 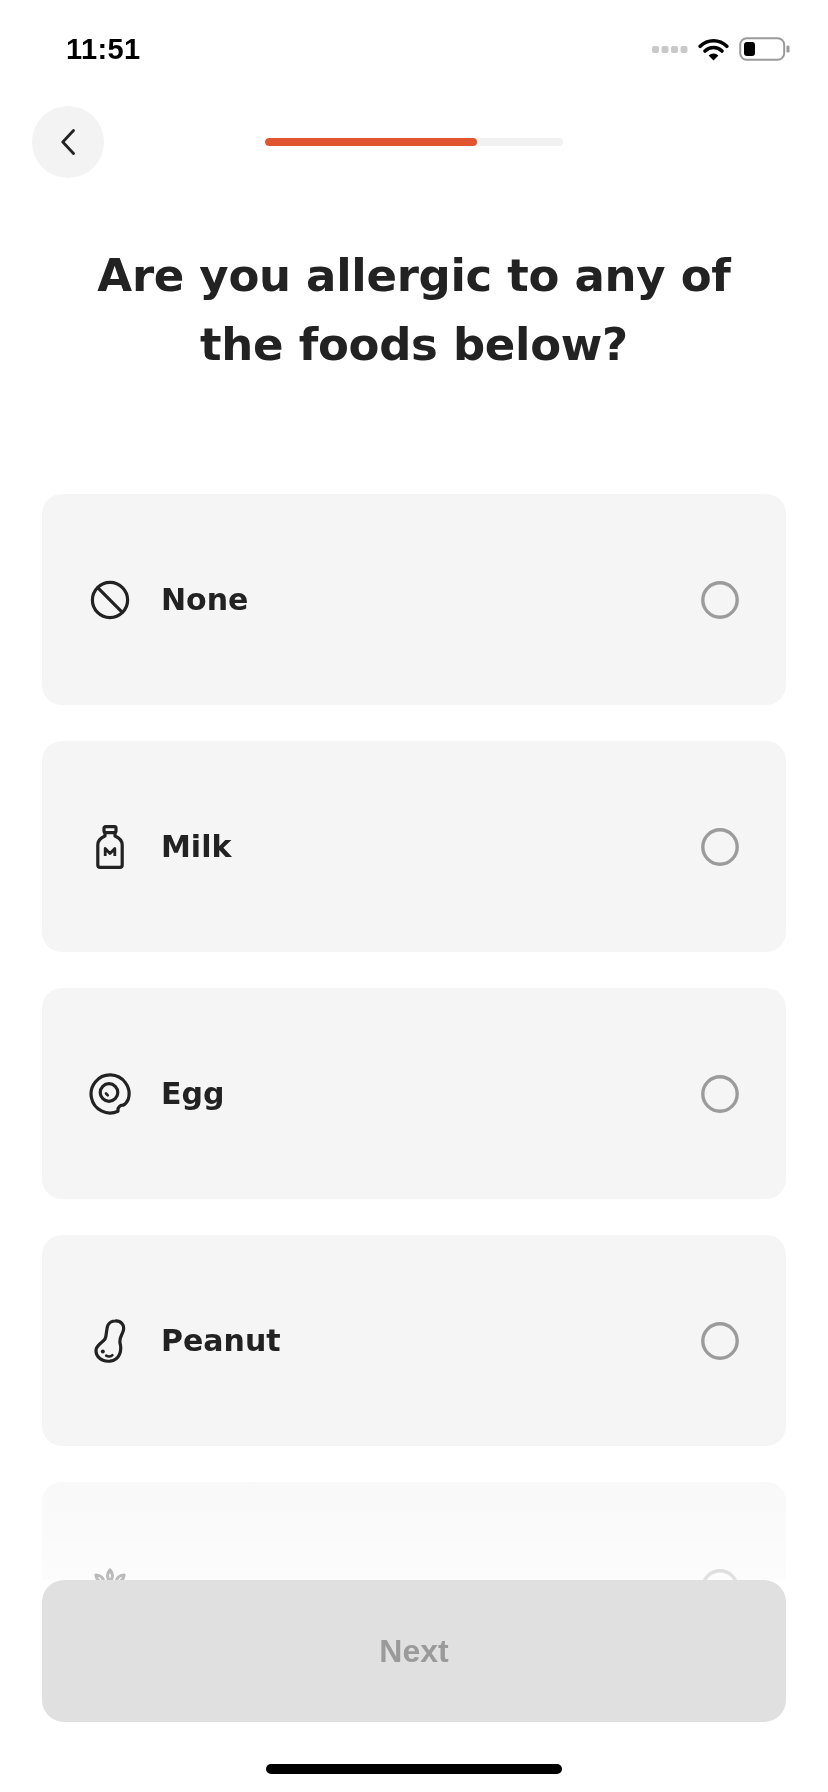 I want to click on status-time: 11:51, so click(x=103, y=49).